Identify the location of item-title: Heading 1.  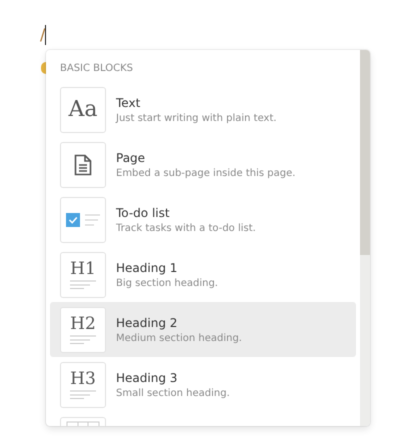
(147, 267).